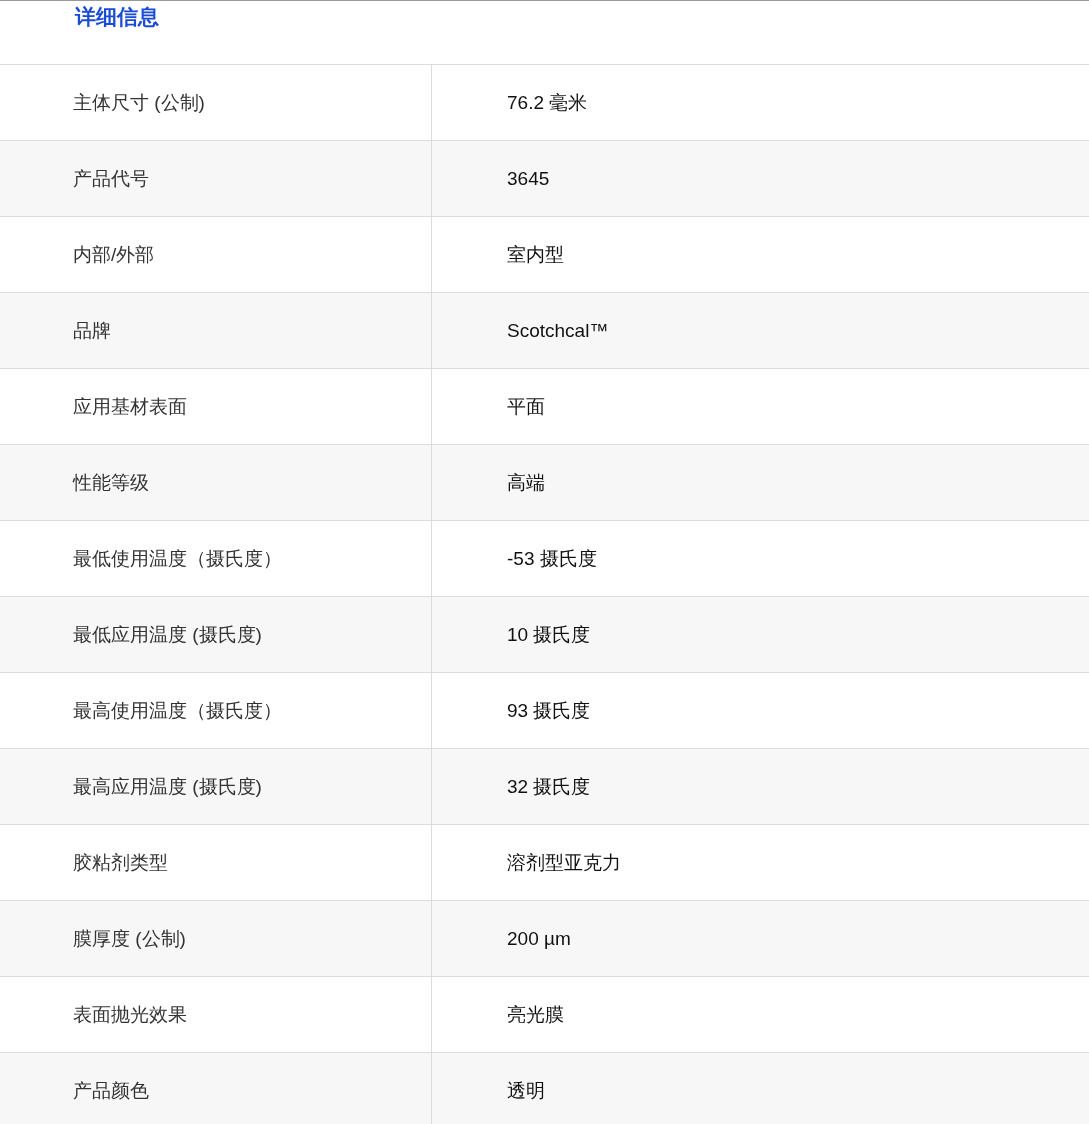  What do you see at coordinates (547, 102) in the screenshot?
I see `spec-value: 76.2 毫米` at bounding box center [547, 102].